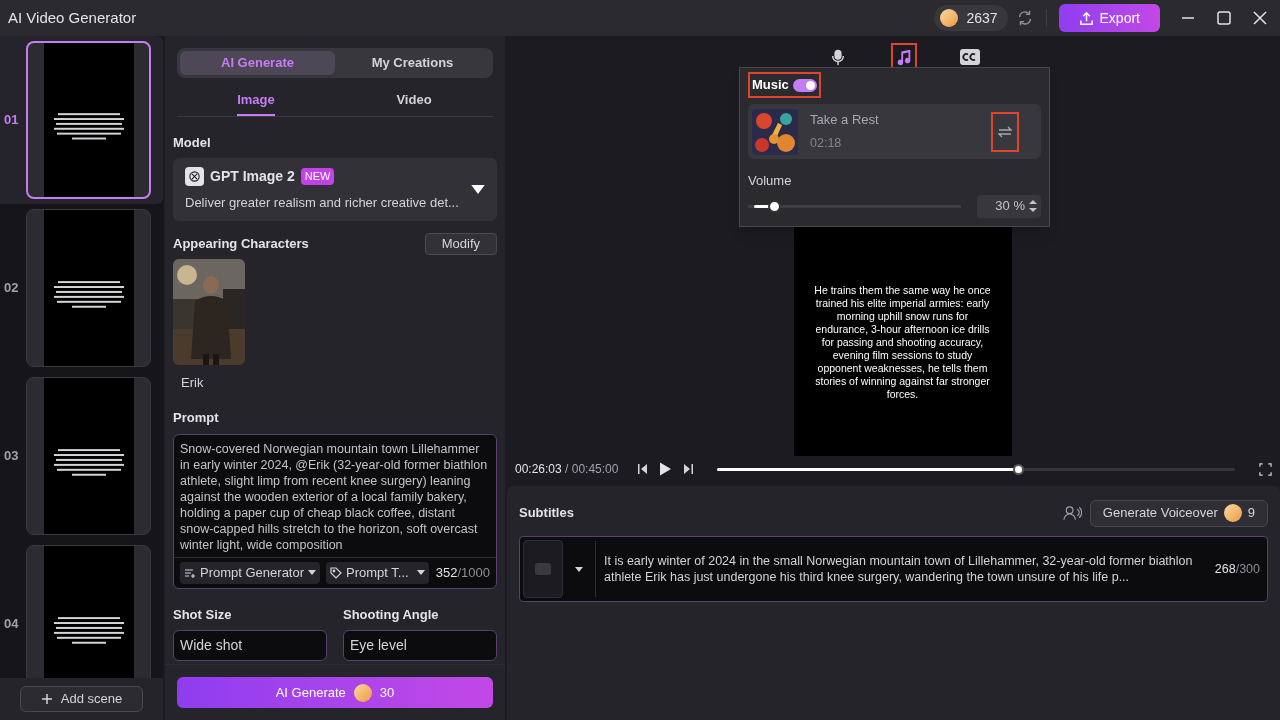  Describe the element at coordinates (804, 85) in the screenshot. I see `music-toggle` at that location.